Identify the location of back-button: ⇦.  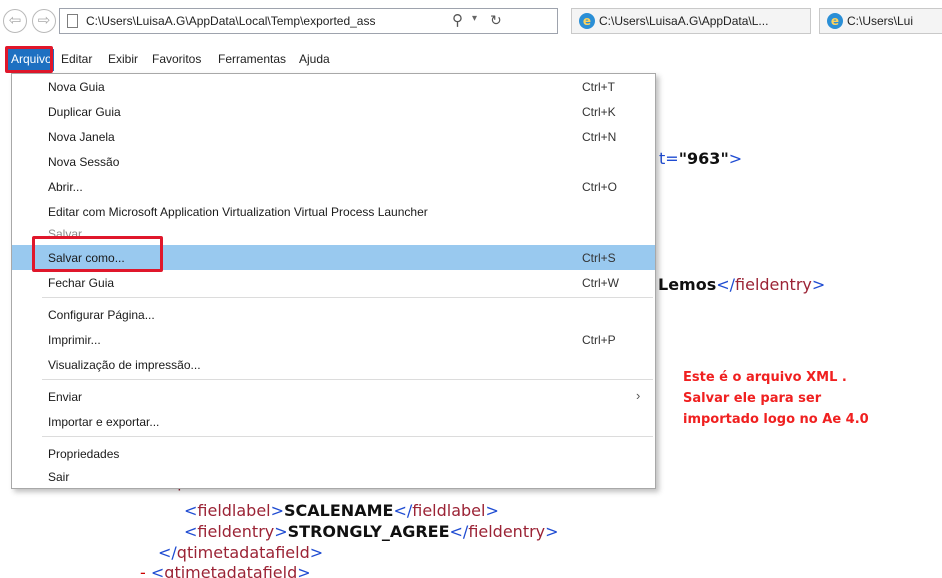
(15, 21).